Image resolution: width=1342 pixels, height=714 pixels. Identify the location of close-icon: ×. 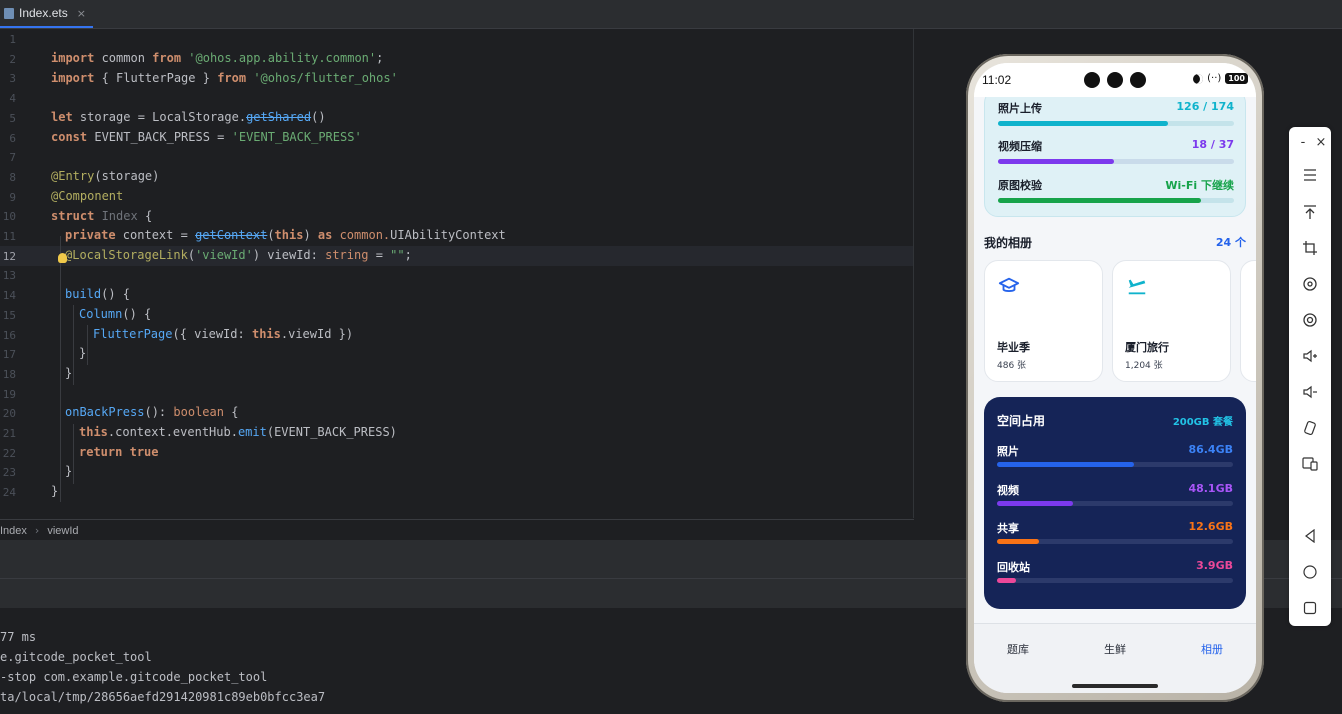
(81, 13).